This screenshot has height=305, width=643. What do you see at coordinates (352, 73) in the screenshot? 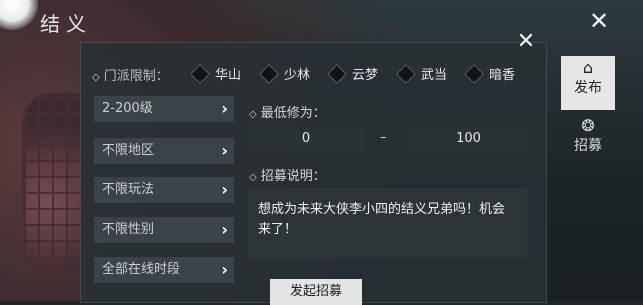
I see `sect-option-yunmeng: 云梦` at bounding box center [352, 73].